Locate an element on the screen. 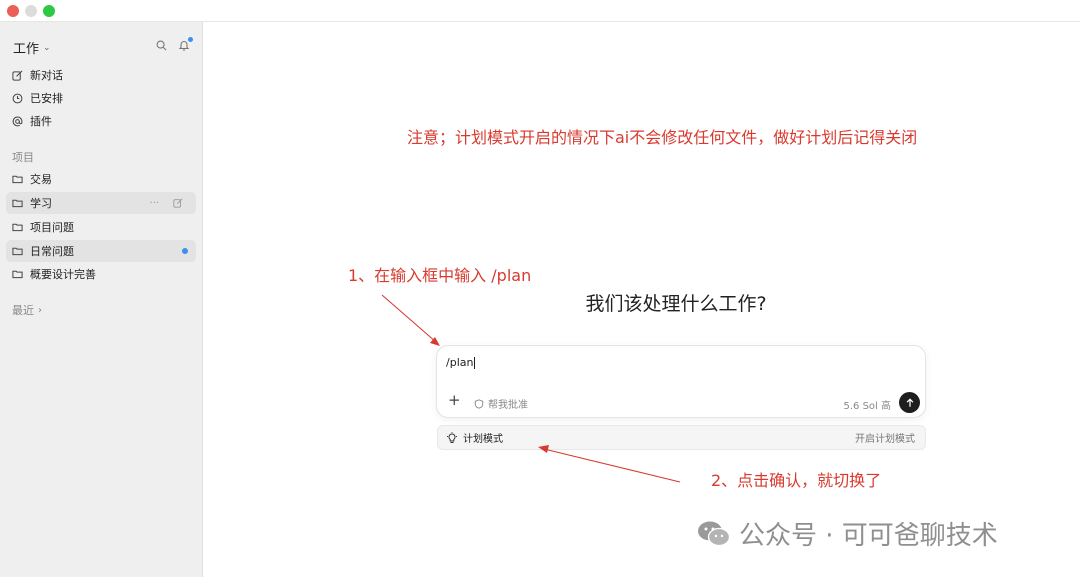  watermark: 公众号 · 可可爸聊技术 is located at coordinates (847, 533).